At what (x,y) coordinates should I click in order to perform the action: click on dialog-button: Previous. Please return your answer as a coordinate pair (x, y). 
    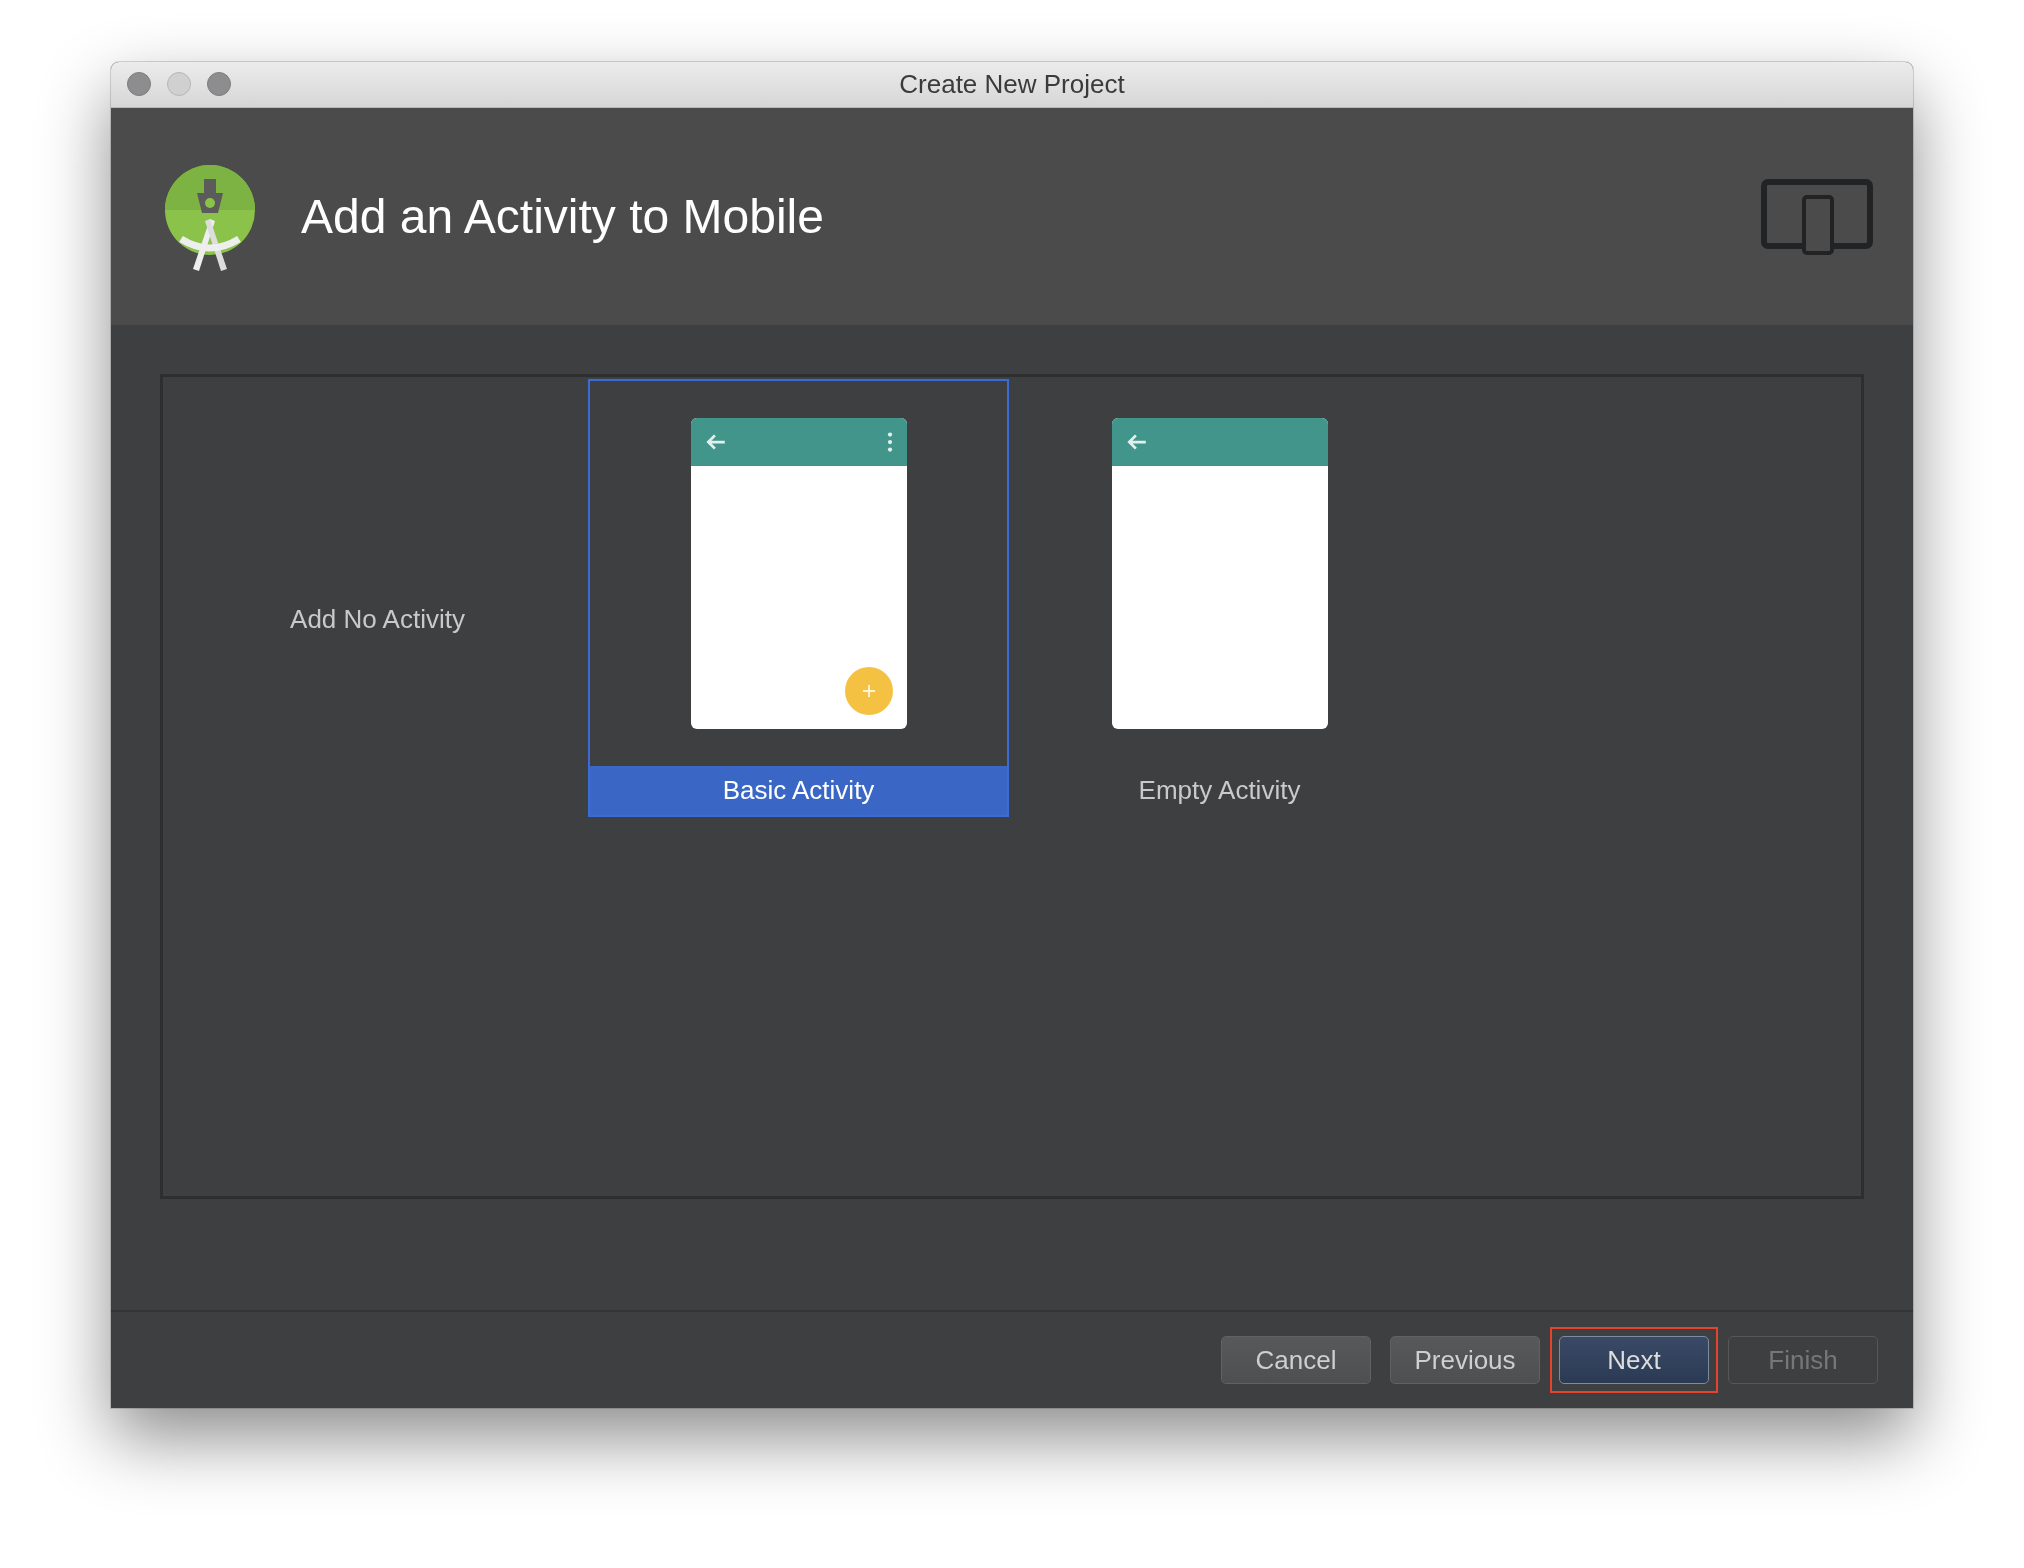
    Looking at the image, I should click on (1465, 1360).